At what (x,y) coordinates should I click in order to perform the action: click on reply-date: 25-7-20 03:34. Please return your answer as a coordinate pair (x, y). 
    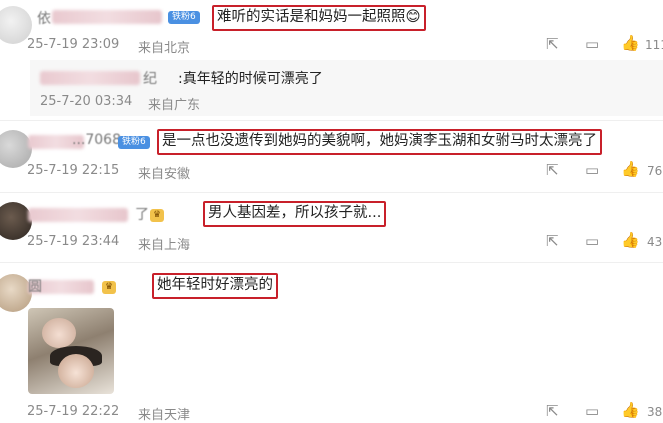
    Looking at the image, I should click on (86, 101).